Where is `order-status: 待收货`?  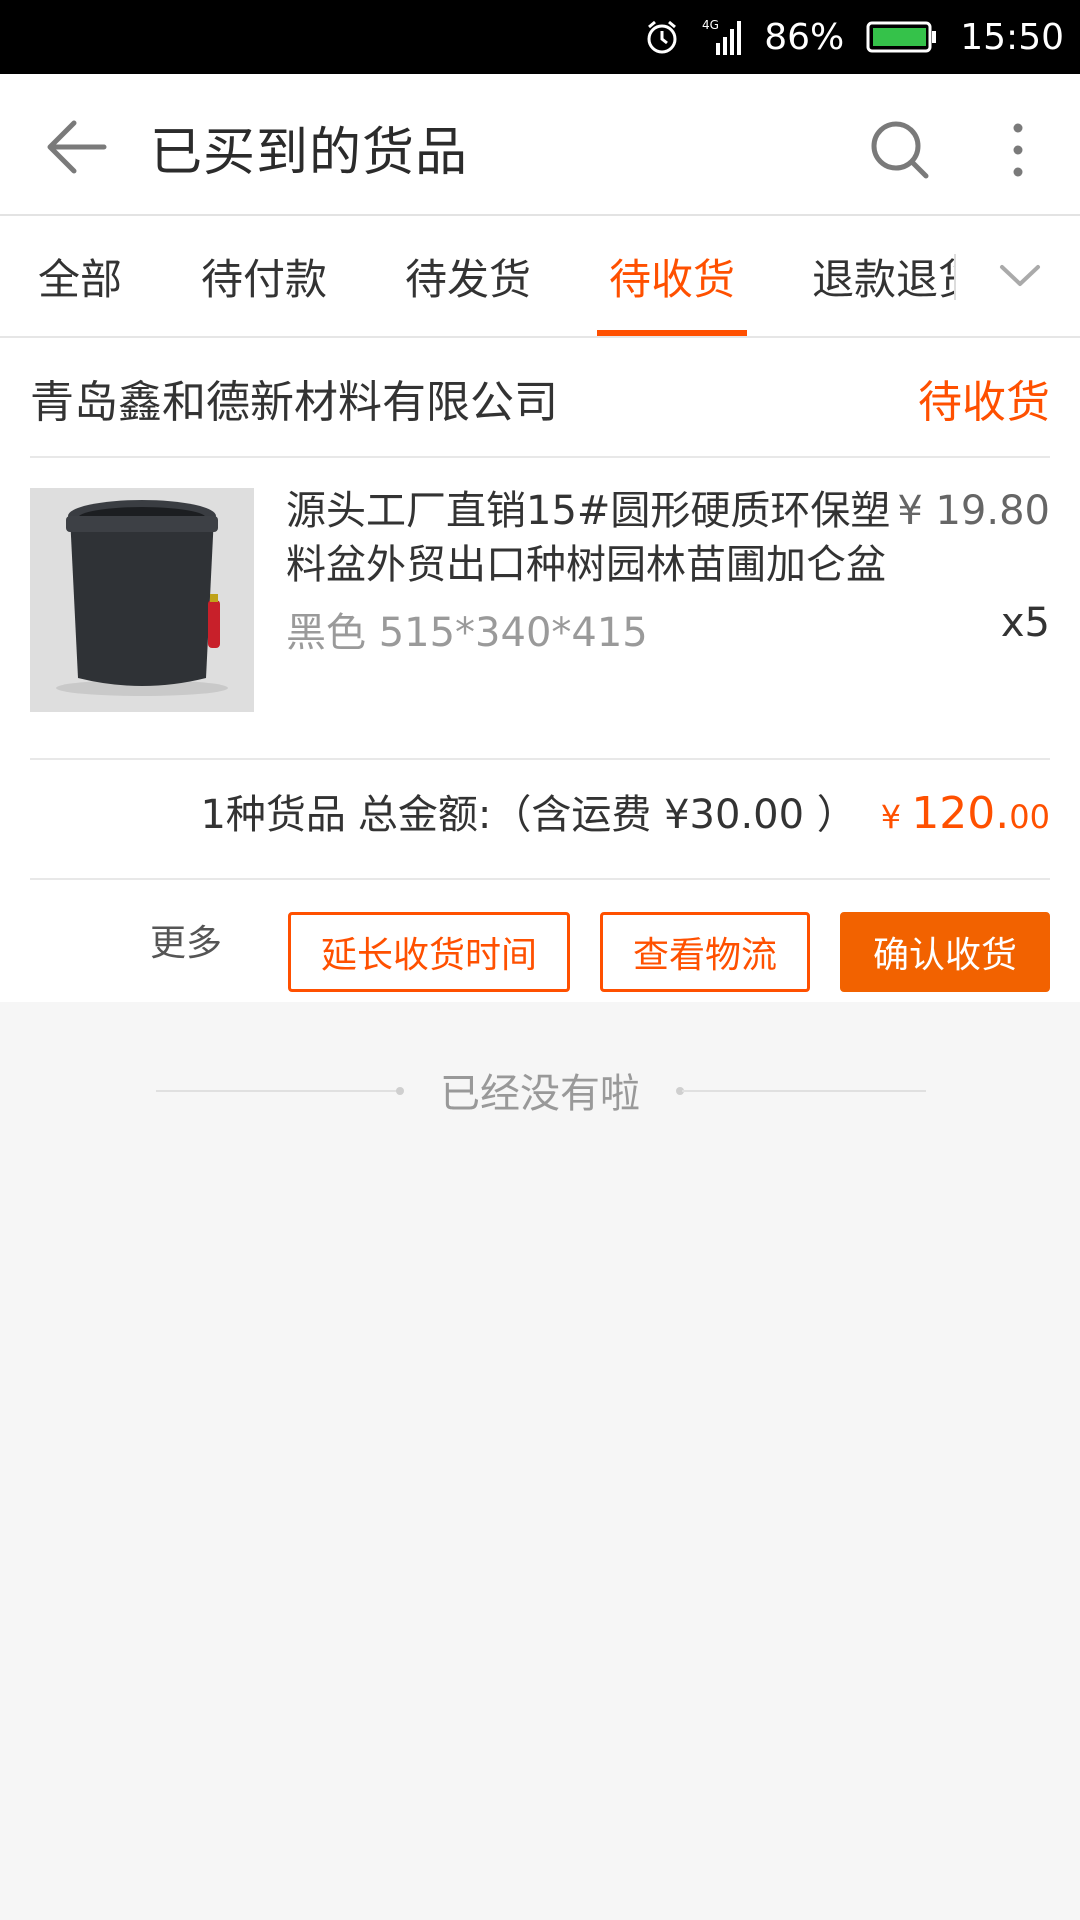
order-status: 待收货 is located at coordinates (984, 402).